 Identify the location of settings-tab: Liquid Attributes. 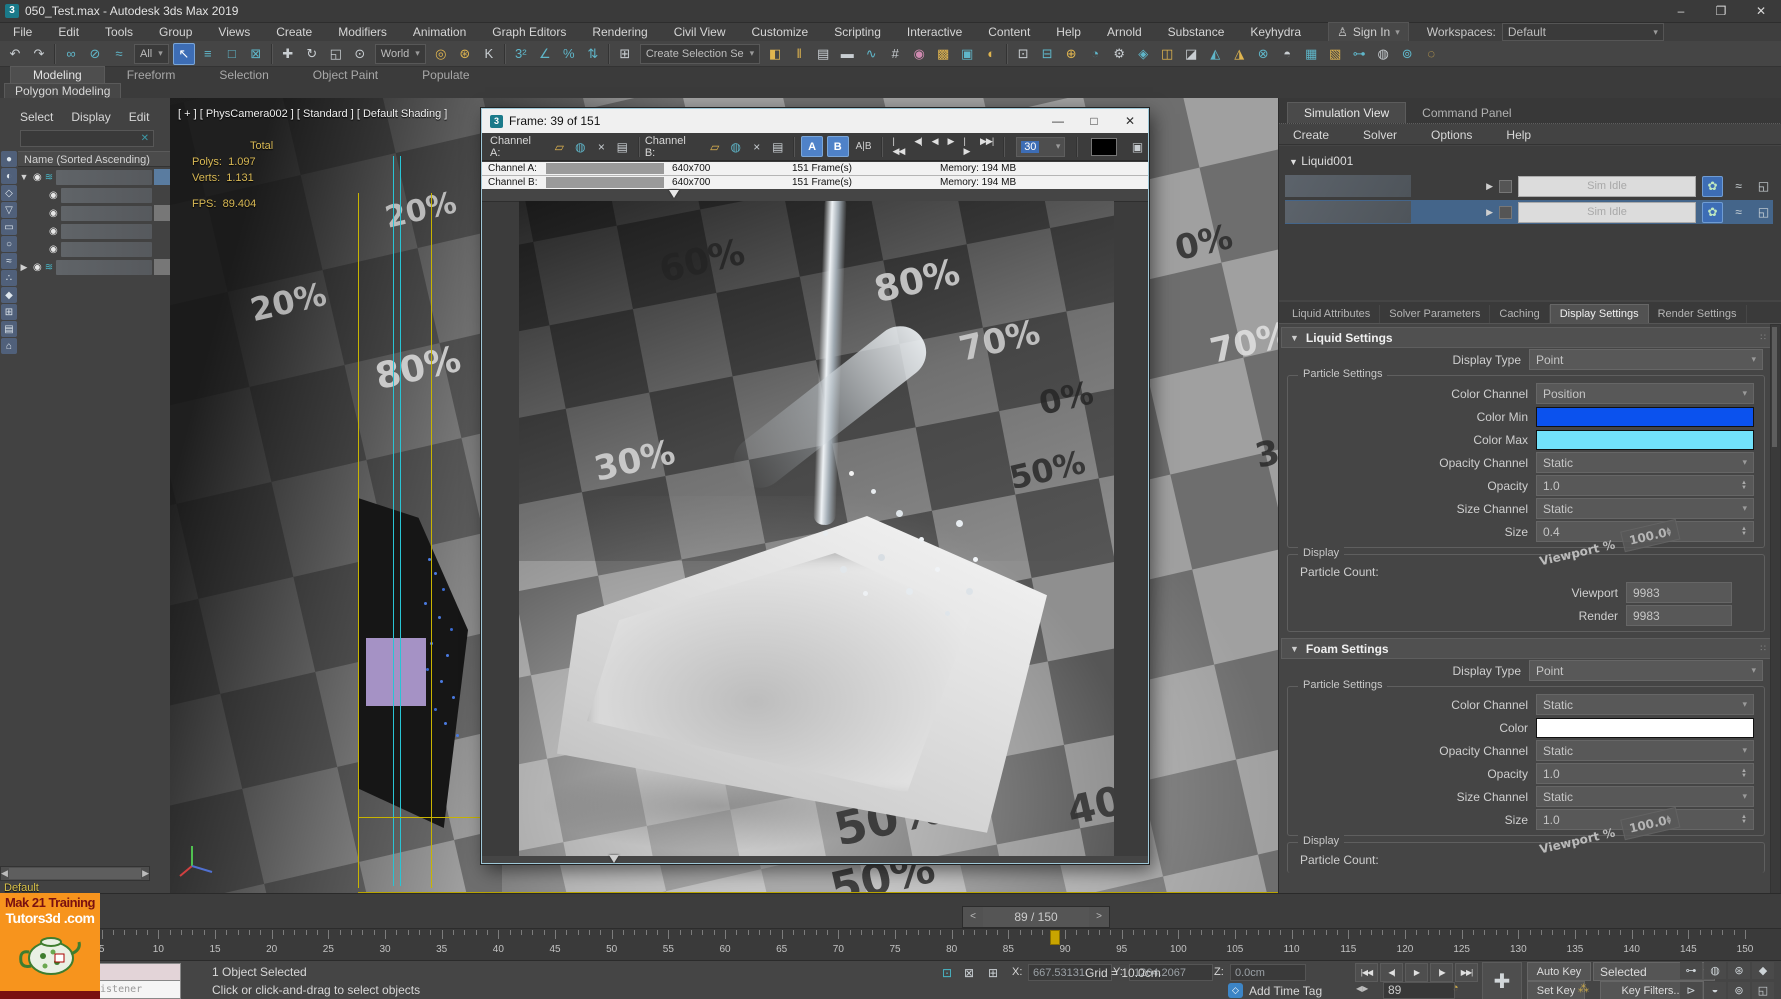
(1332, 314).